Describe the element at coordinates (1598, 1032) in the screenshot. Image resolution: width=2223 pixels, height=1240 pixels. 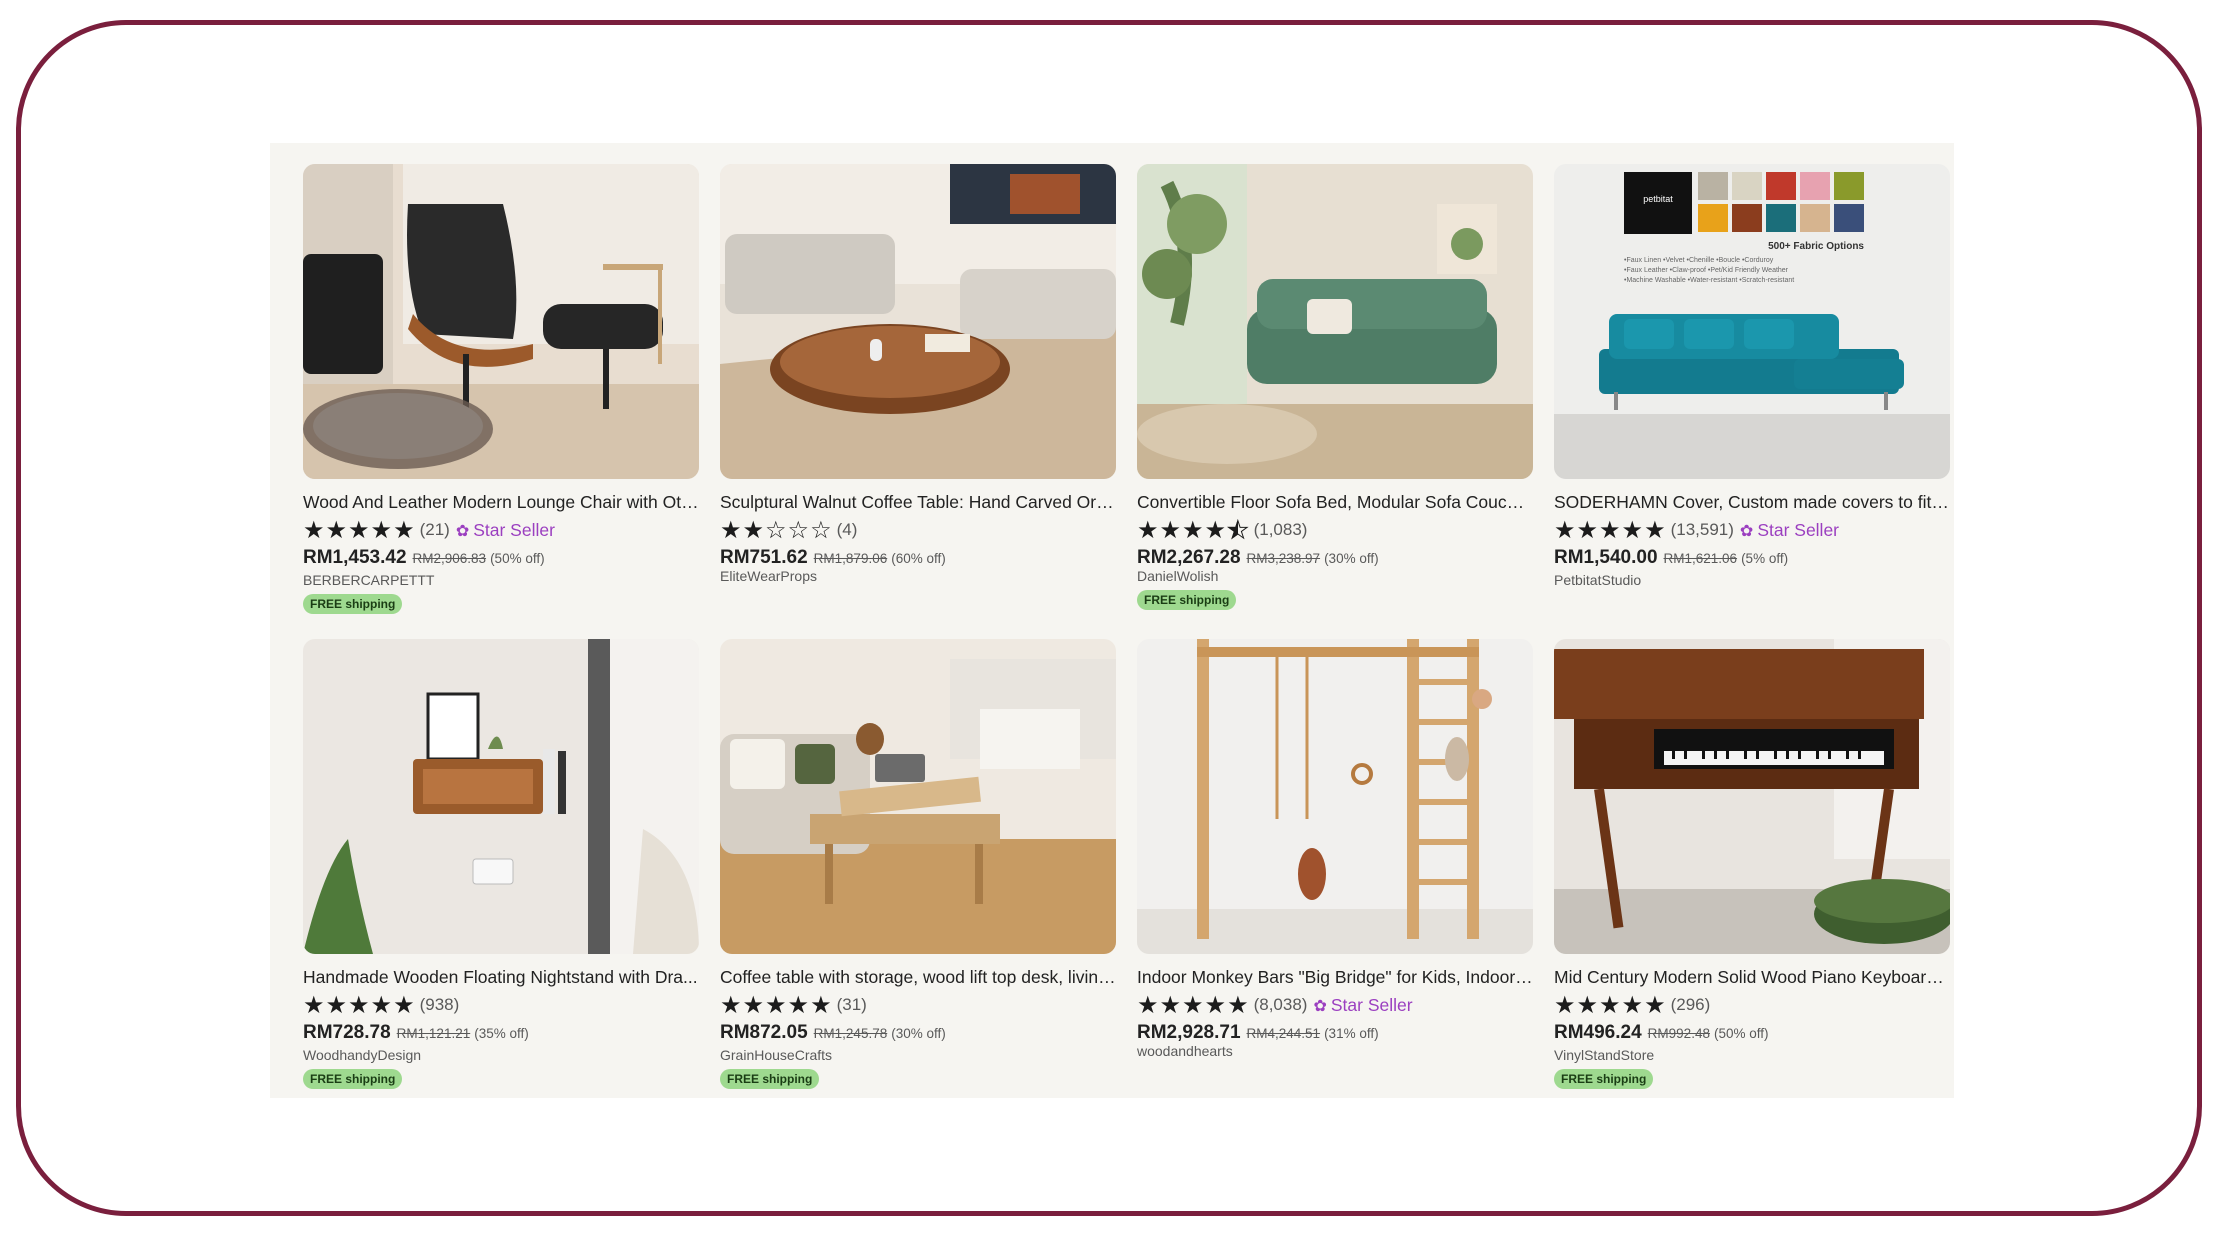
I see `sale-price: RM496.24` at that location.